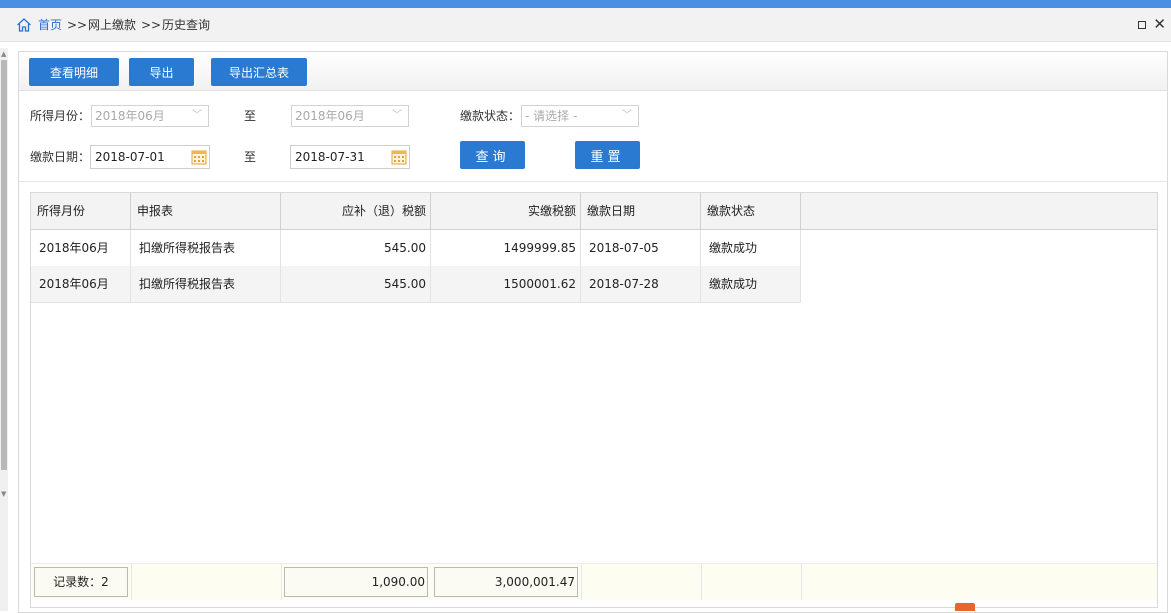 The width and height of the screenshot is (1171, 613). I want to click on cell-pay-date: 2018-07-05, so click(641, 248).